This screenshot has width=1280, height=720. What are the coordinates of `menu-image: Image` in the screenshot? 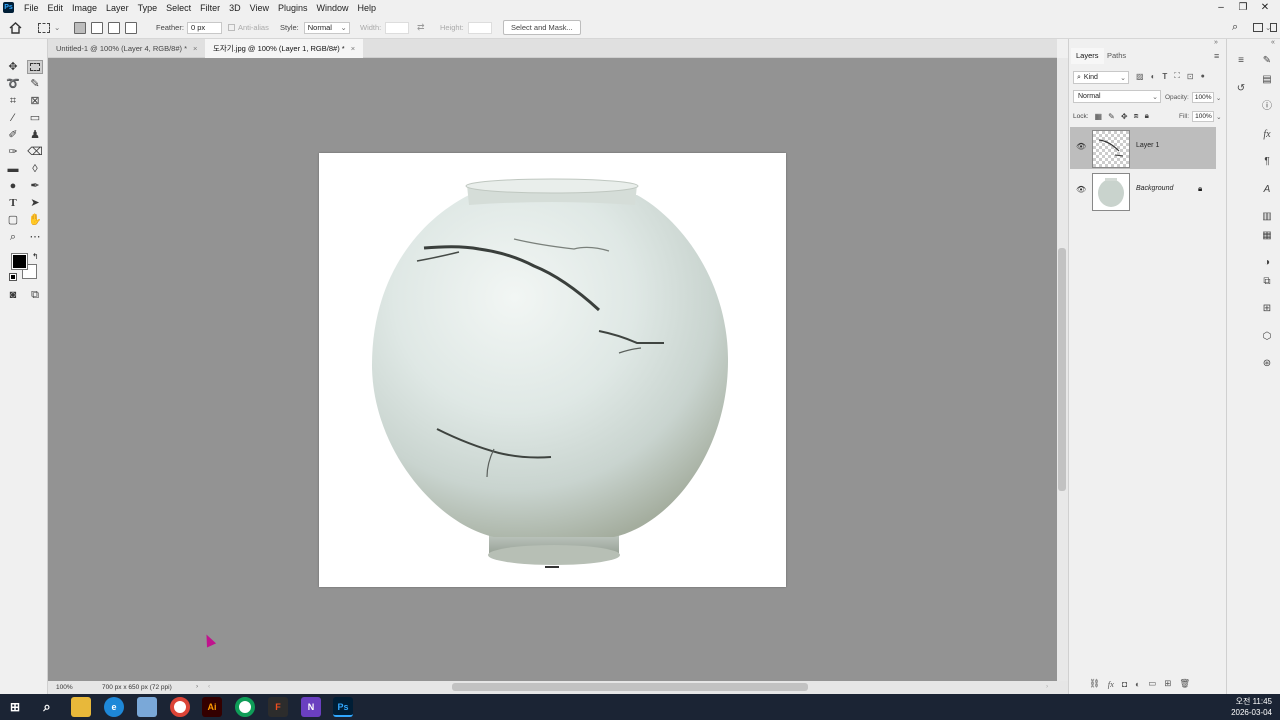 It's located at (84, 8).